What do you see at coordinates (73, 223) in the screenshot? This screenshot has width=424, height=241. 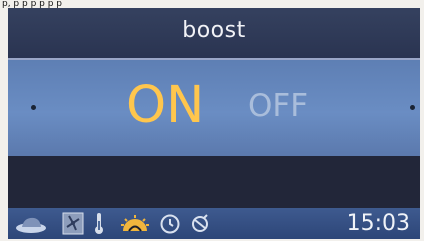 I see `fan-icon` at bounding box center [73, 223].